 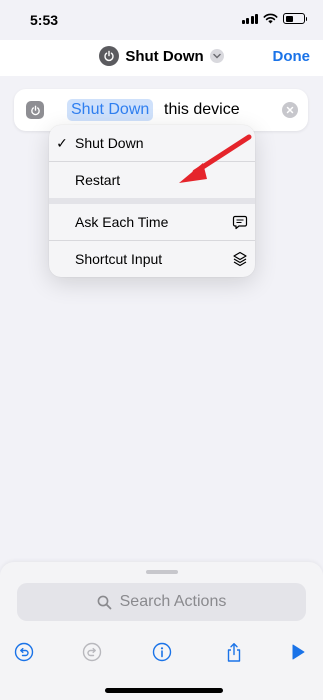 What do you see at coordinates (234, 652) in the screenshot?
I see `share-icon` at bounding box center [234, 652].